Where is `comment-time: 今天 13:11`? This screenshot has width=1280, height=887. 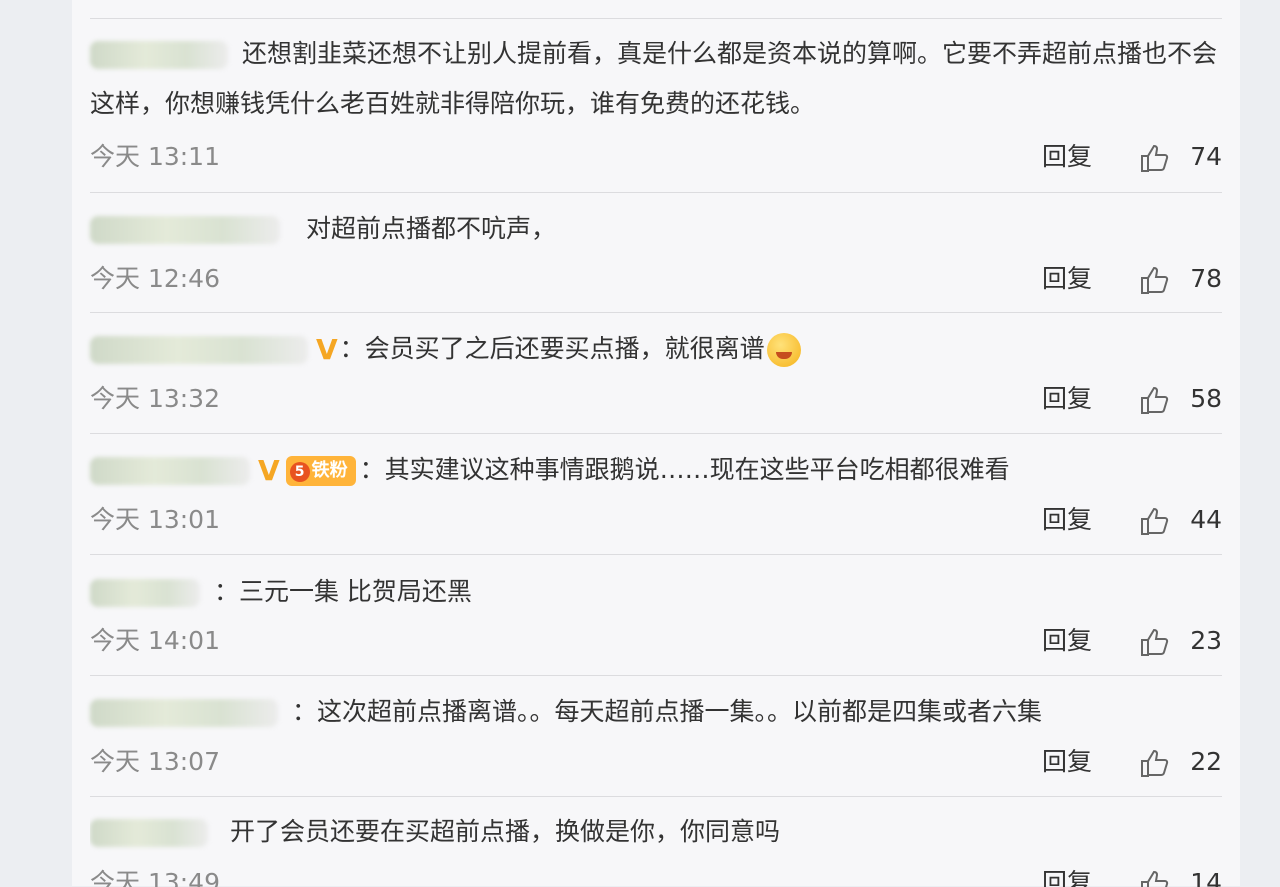 comment-time: 今天 13:11 is located at coordinates (155, 156).